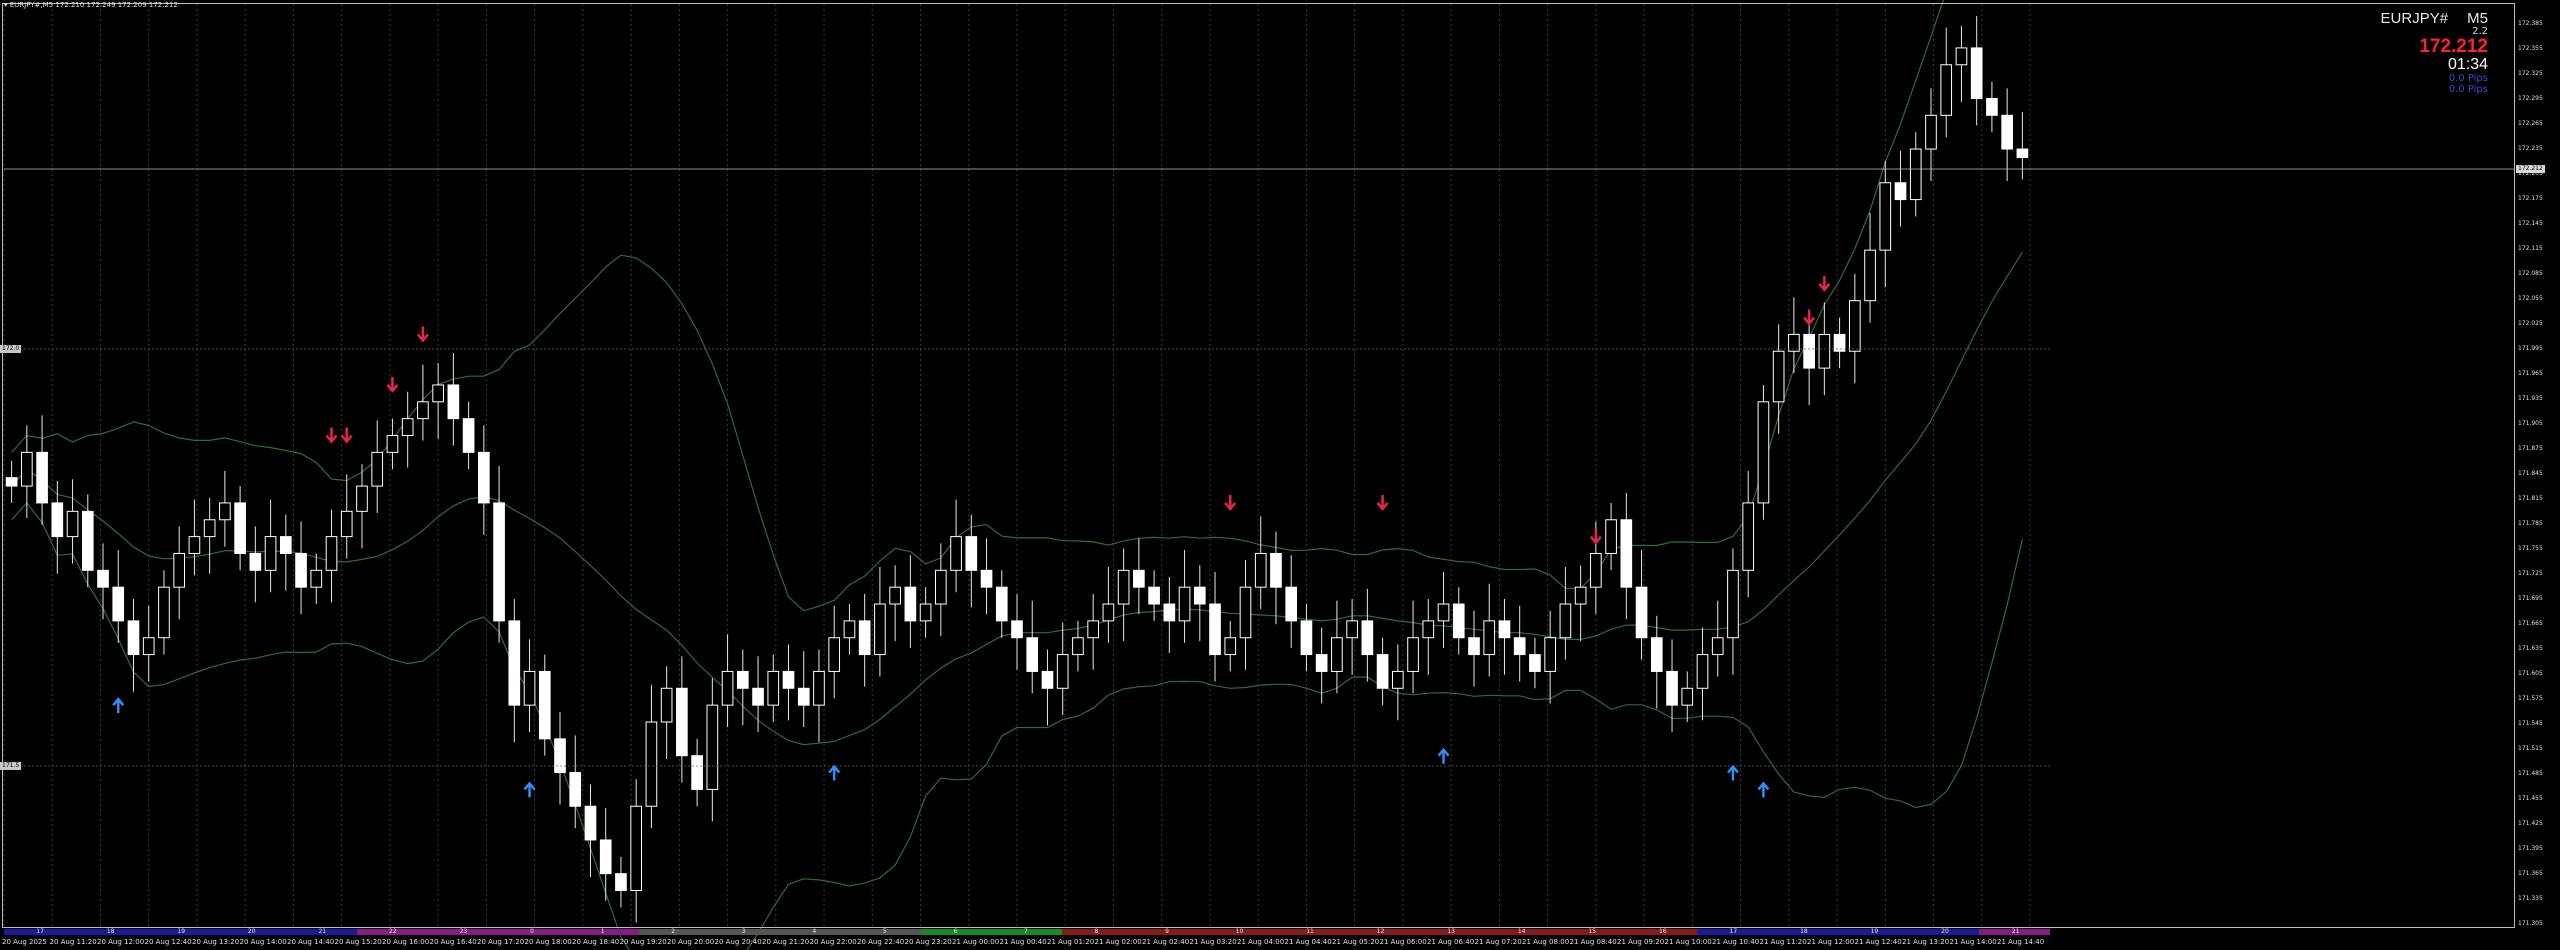  I want to click on price-tick-label: 171.605, so click(2530, 673).